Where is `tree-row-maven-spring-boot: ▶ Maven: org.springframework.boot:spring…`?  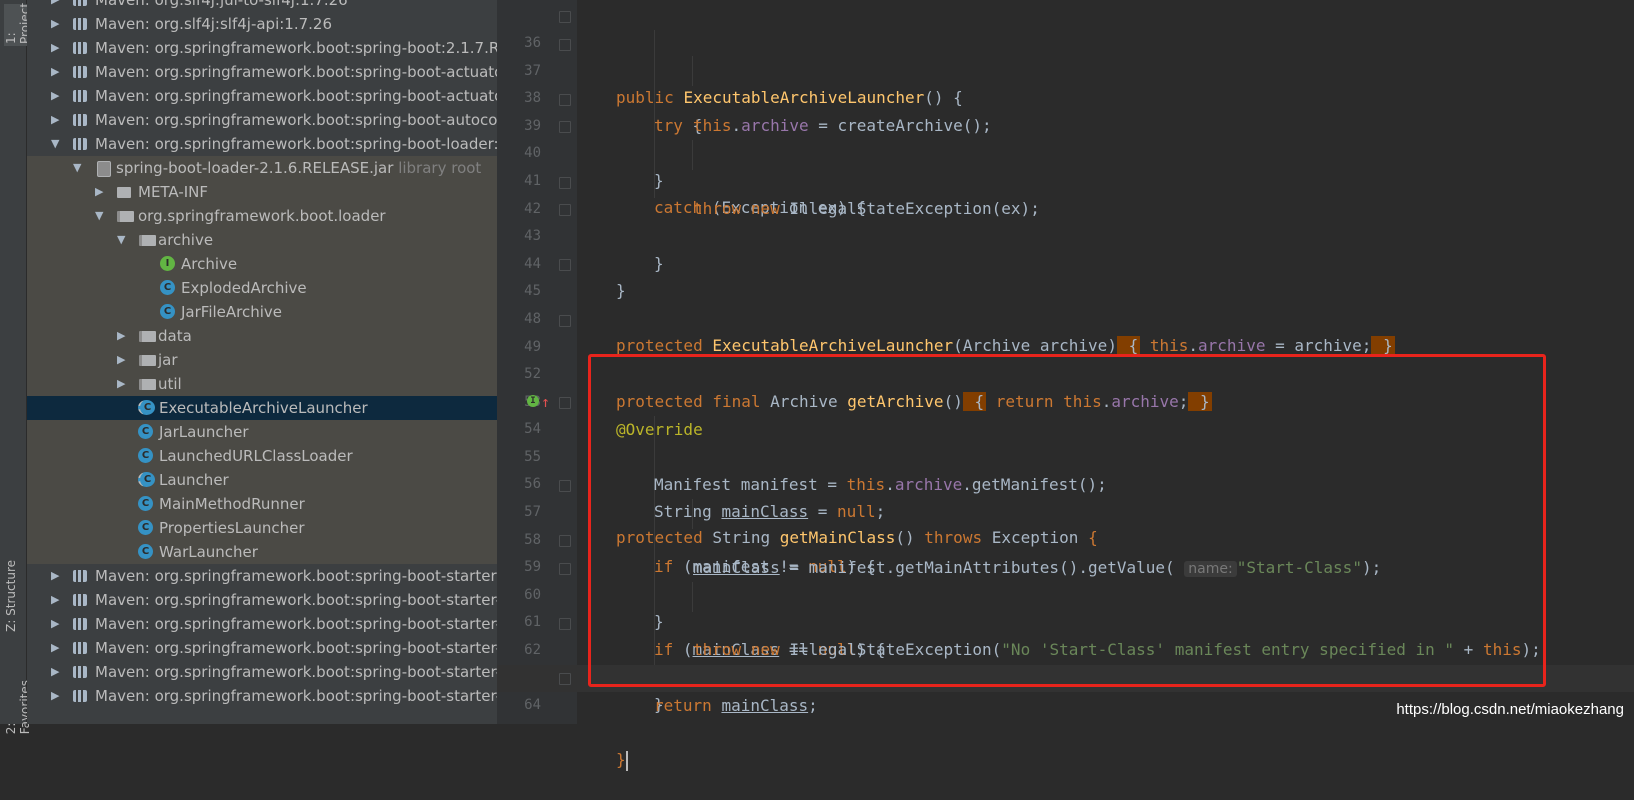 tree-row-maven-spring-boot: ▶ Maven: org.springframework.boot:spring… is located at coordinates (262, 48).